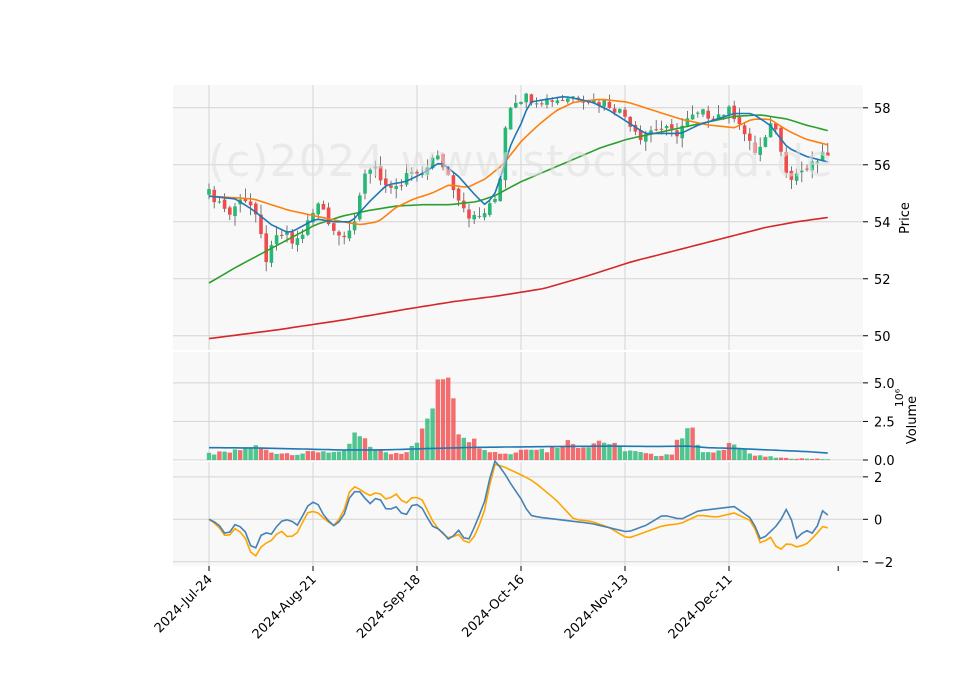 The height and width of the screenshot is (694, 960). I want to click on price-ytick-label: 52, so click(882, 280).